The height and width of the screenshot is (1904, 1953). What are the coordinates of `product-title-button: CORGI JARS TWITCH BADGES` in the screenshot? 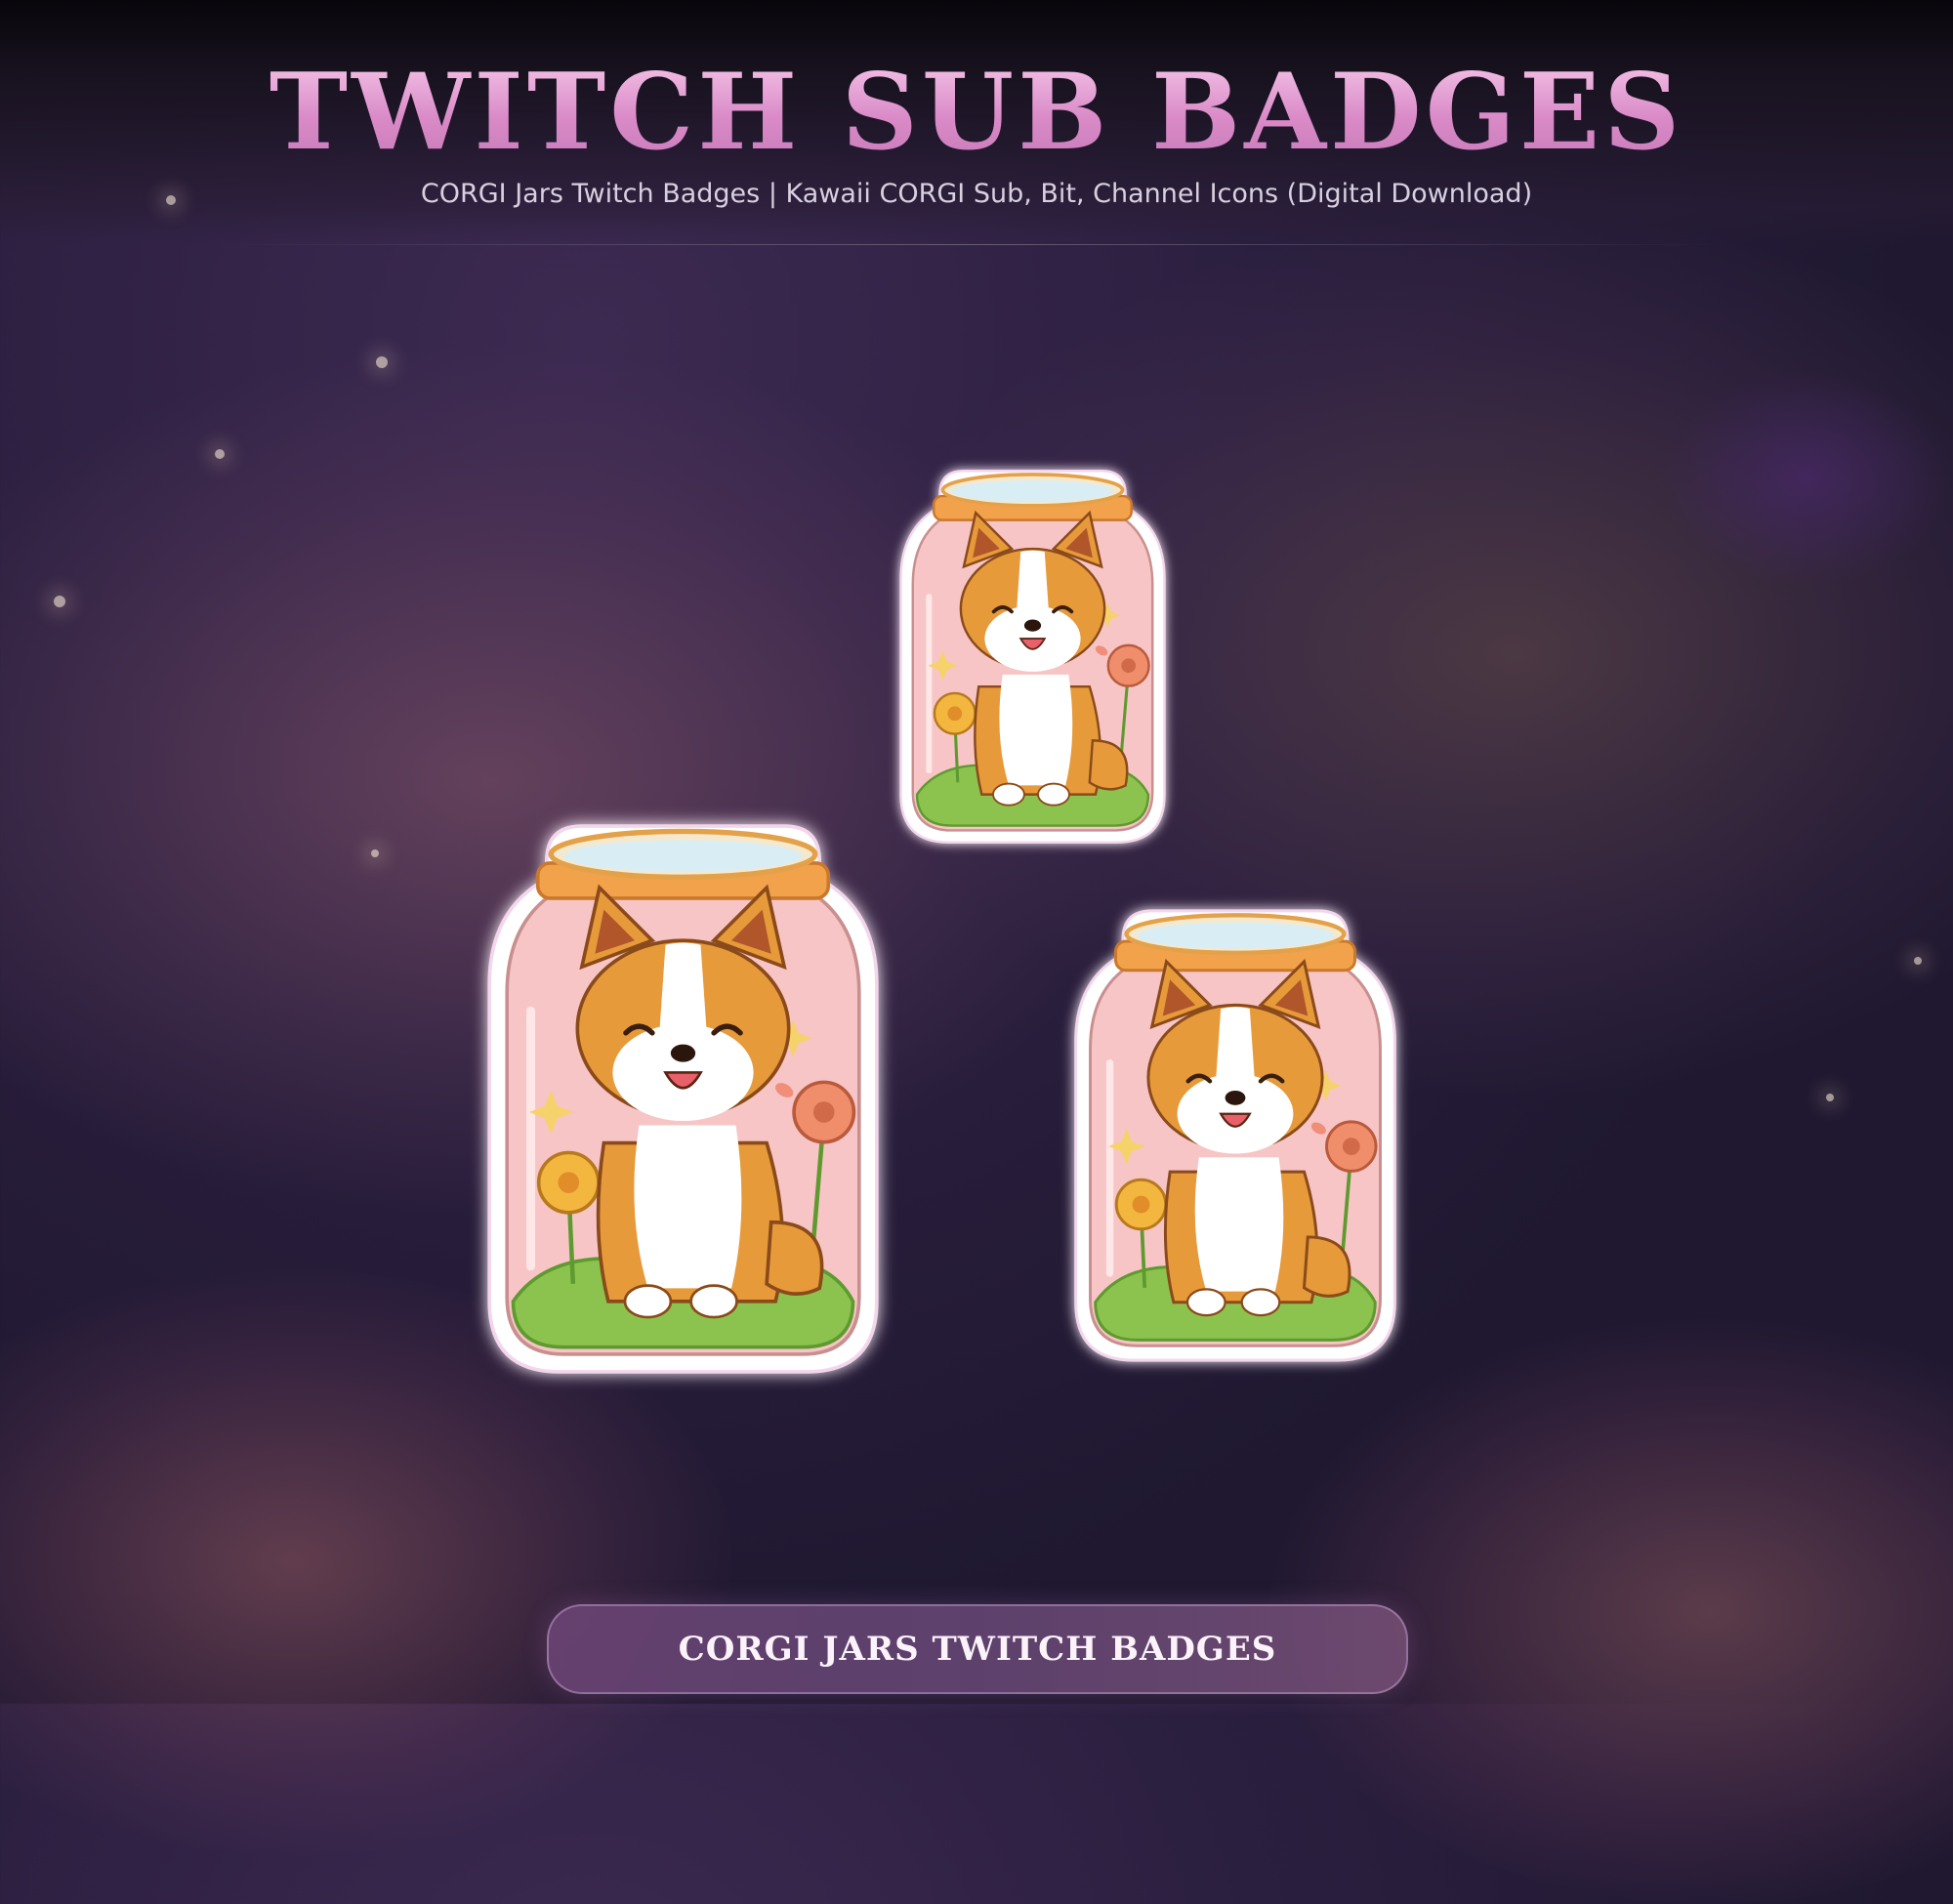 It's located at (977, 1649).